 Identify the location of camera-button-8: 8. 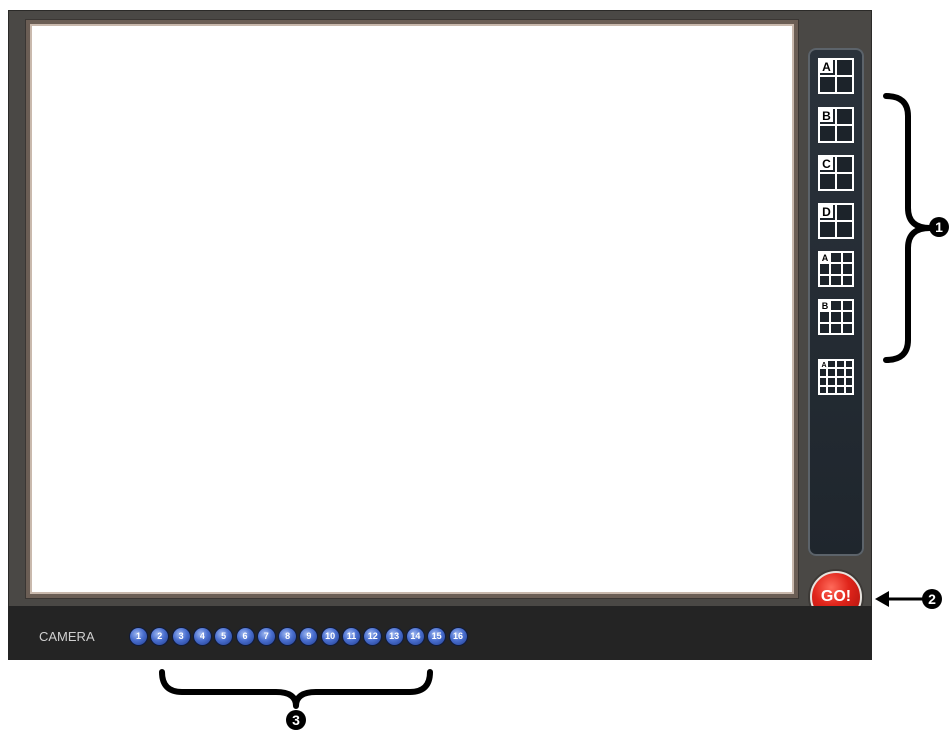
(288, 636).